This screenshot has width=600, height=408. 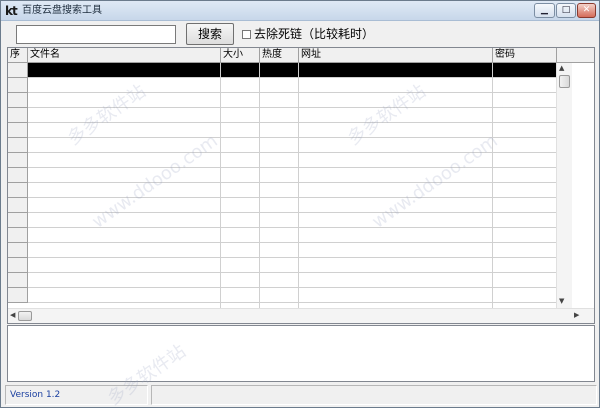 What do you see at coordinates (25, 316) in the screenshot?
I see `horizontal-scroll-thumb` at bounding box center [25, 316].